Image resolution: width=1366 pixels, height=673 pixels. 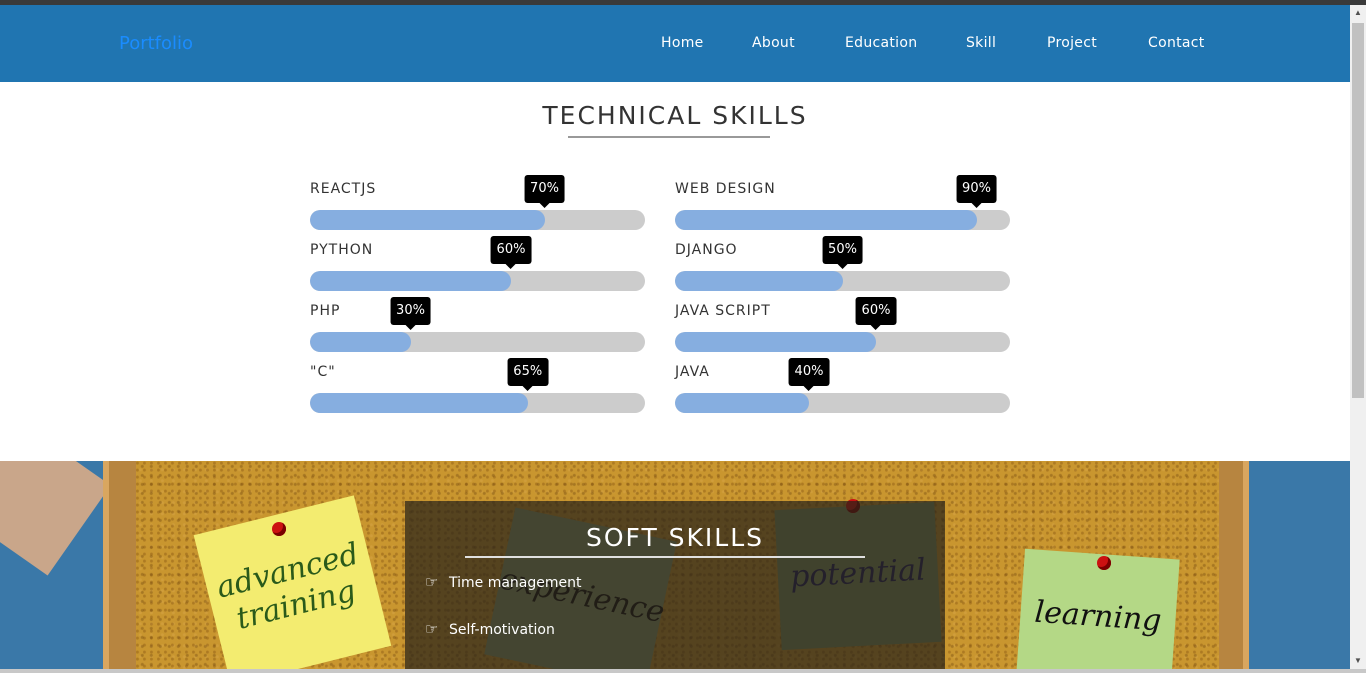 I want to click on skill-label: PHP, so click(x=325, y=311).